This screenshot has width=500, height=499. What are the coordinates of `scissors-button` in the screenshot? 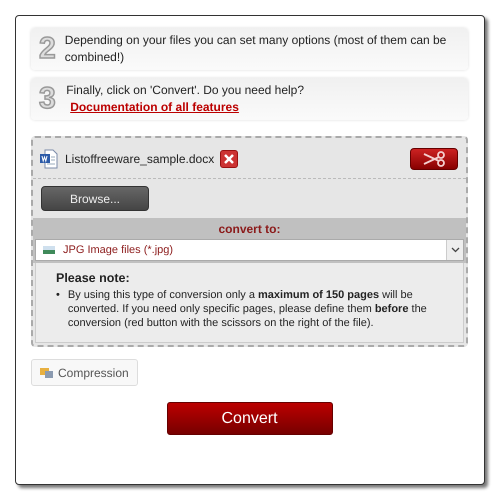 It's located at (434, 159).